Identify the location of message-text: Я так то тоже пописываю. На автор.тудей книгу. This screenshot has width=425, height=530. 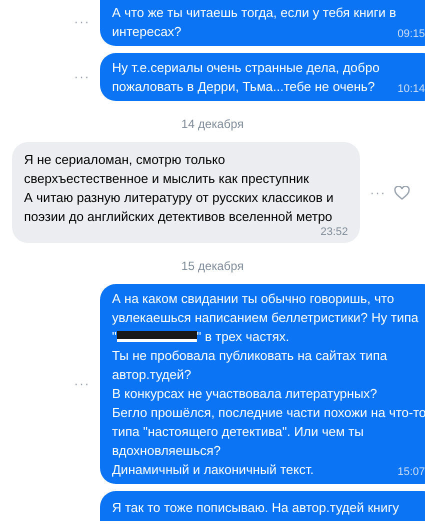
(255, 507).